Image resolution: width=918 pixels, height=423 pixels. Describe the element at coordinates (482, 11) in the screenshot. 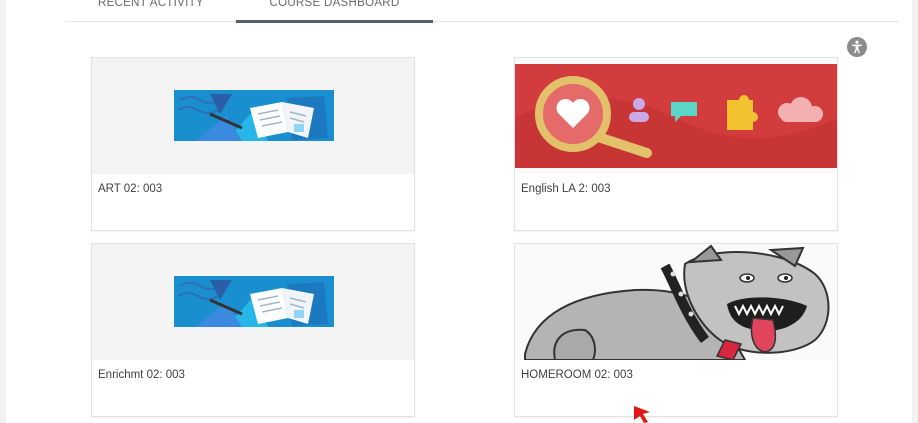

I see `tab-bar: RECENT ACTIVITY COURSE DASHBOARD` at that location.